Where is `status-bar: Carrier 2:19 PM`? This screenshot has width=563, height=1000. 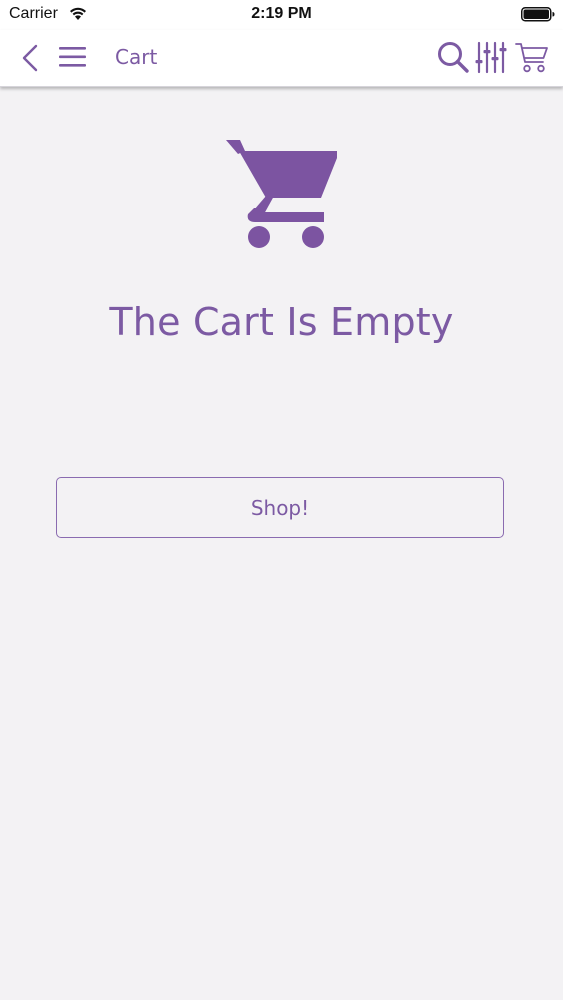
status-bar: Carrier 2:19 PM is located at coordinates (281, 15).